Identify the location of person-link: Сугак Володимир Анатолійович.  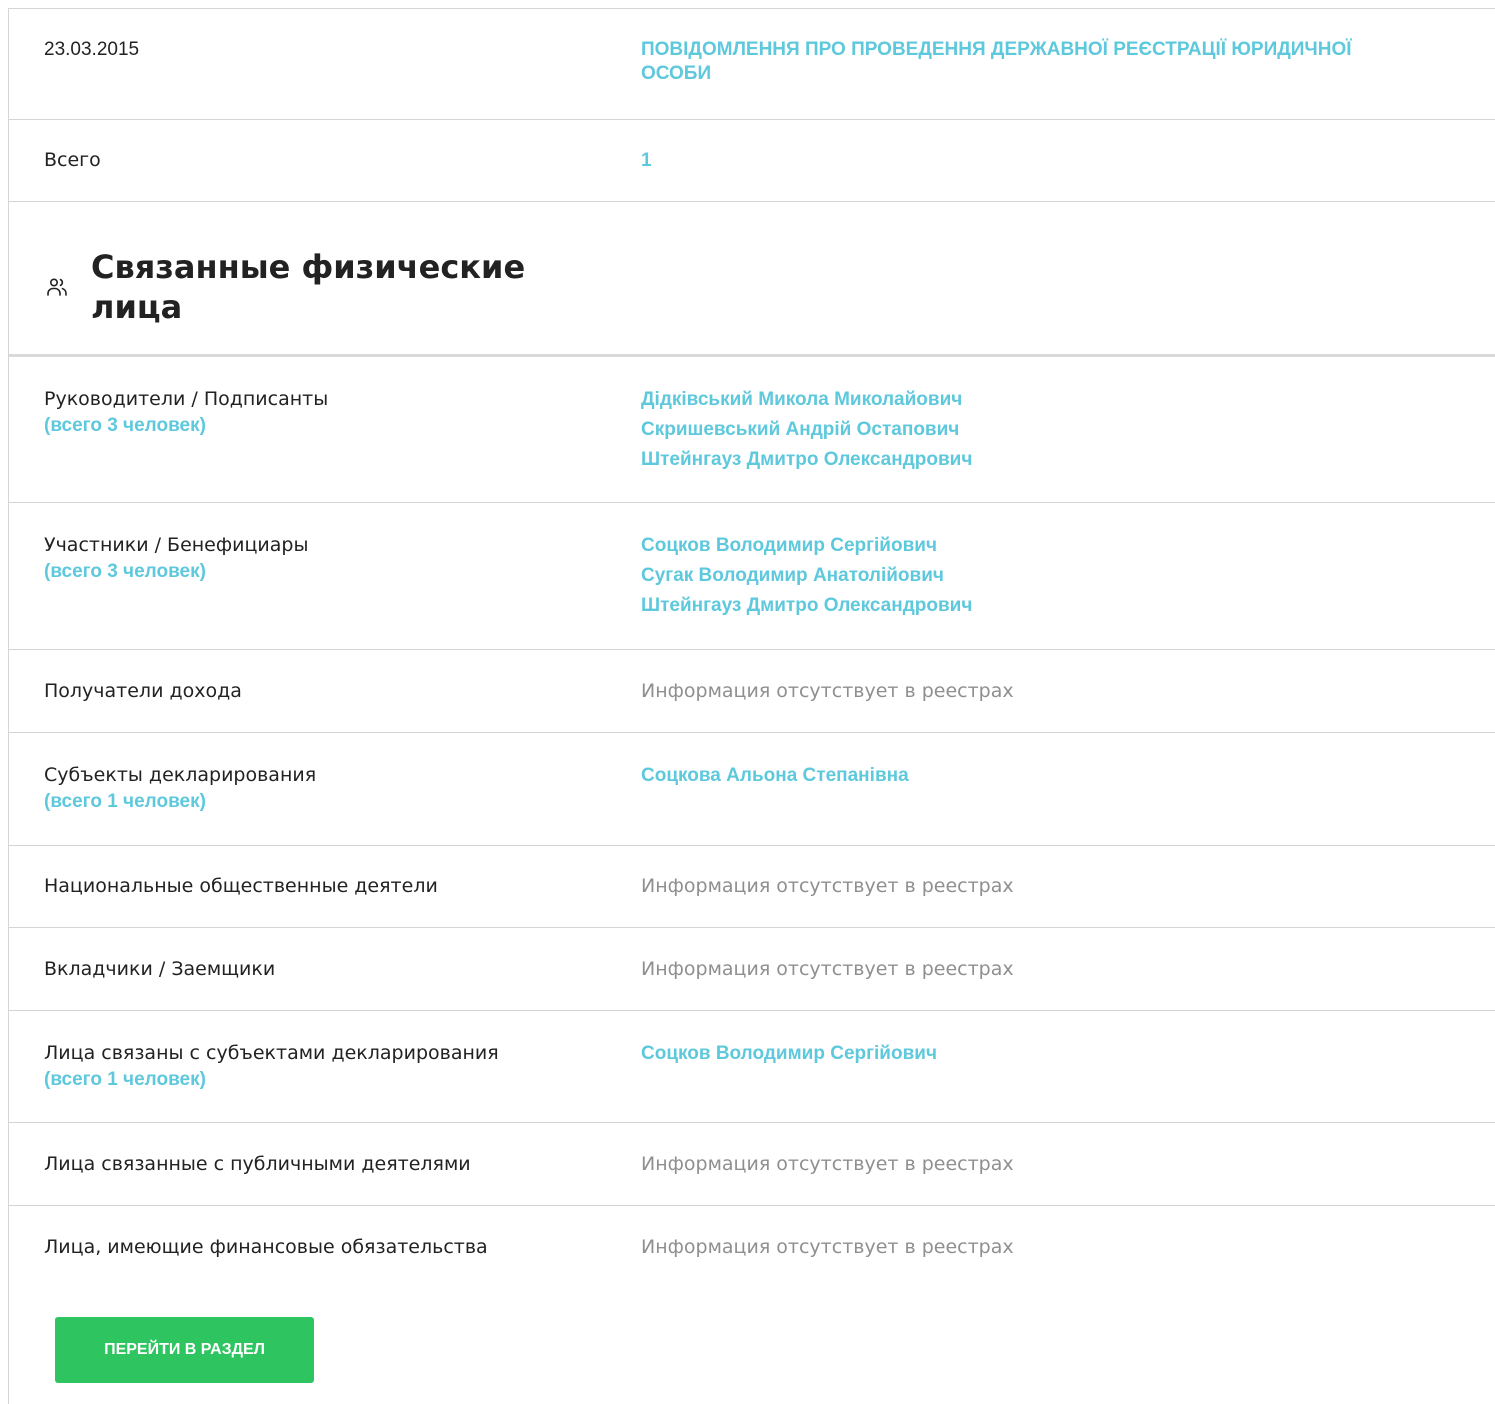
(1041, 576).